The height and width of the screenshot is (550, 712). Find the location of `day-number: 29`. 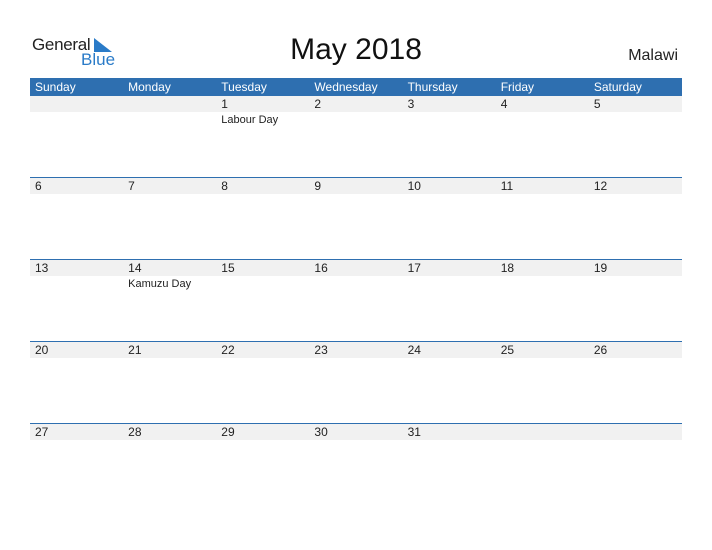

day-number: 29 is located at coordinates (228, 432).